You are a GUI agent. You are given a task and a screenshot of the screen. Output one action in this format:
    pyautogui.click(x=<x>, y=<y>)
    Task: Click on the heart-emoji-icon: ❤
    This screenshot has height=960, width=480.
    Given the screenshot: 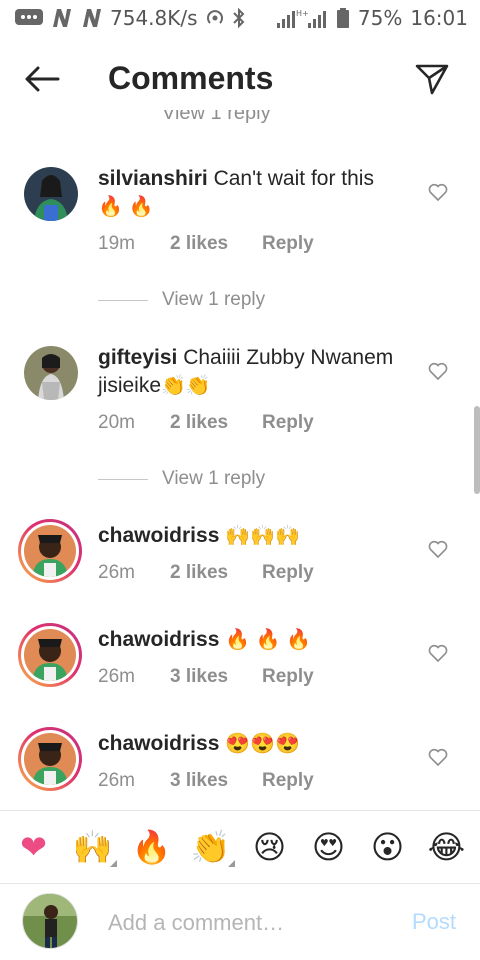 What is the action you would take?
    pyautogui.click(x=33, y=847)
    